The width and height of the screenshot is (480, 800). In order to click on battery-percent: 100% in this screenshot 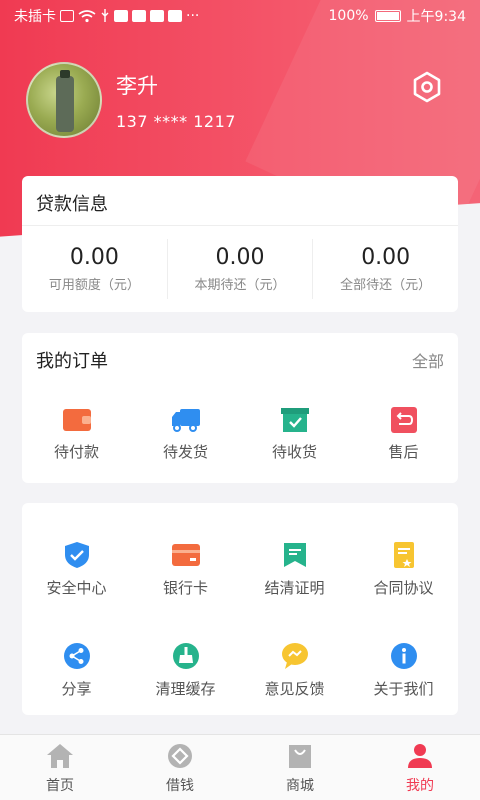, I will do `click(348, 16)`.